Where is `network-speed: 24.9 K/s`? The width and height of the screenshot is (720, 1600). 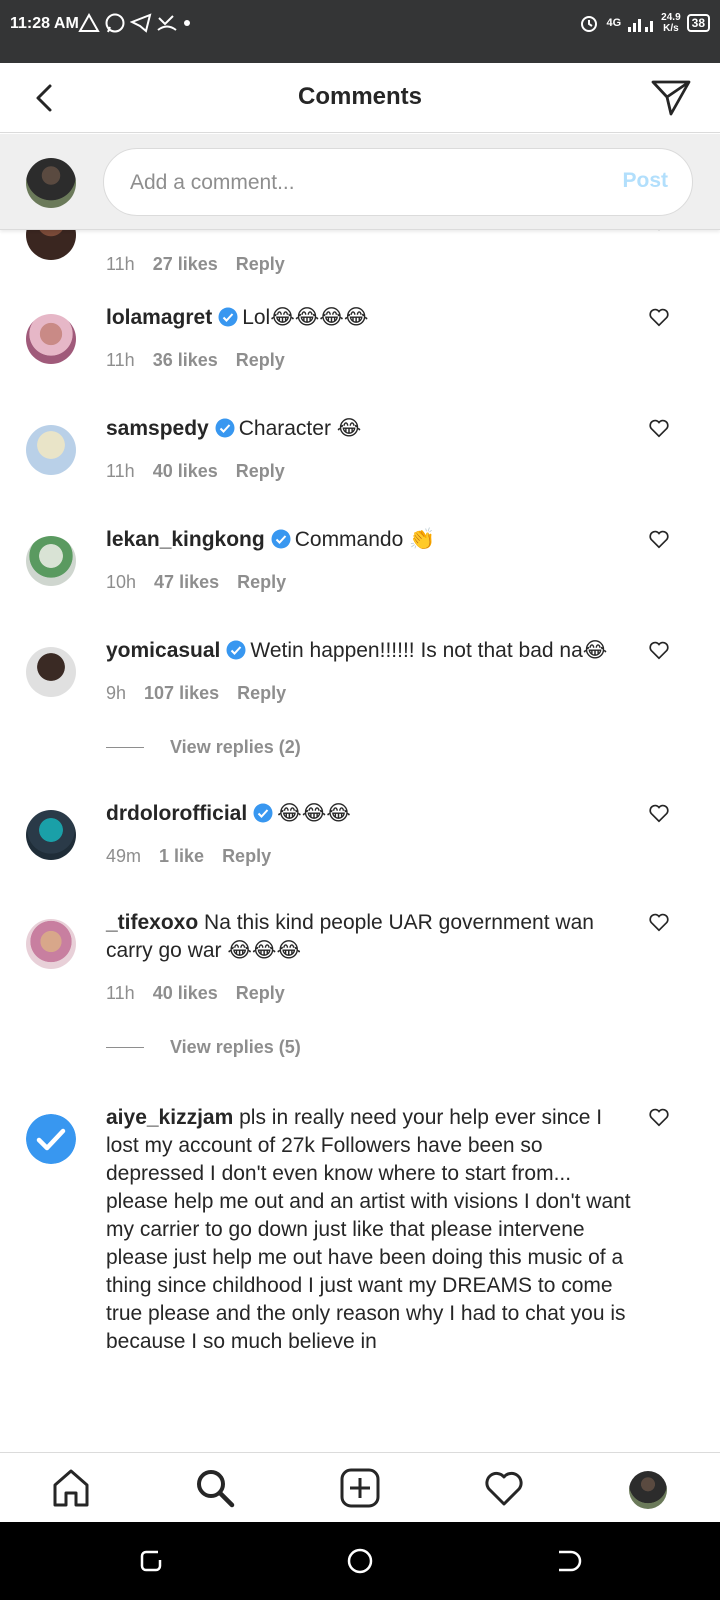
network-speed: 24.9 K/s is located at coordinates (670, 23).